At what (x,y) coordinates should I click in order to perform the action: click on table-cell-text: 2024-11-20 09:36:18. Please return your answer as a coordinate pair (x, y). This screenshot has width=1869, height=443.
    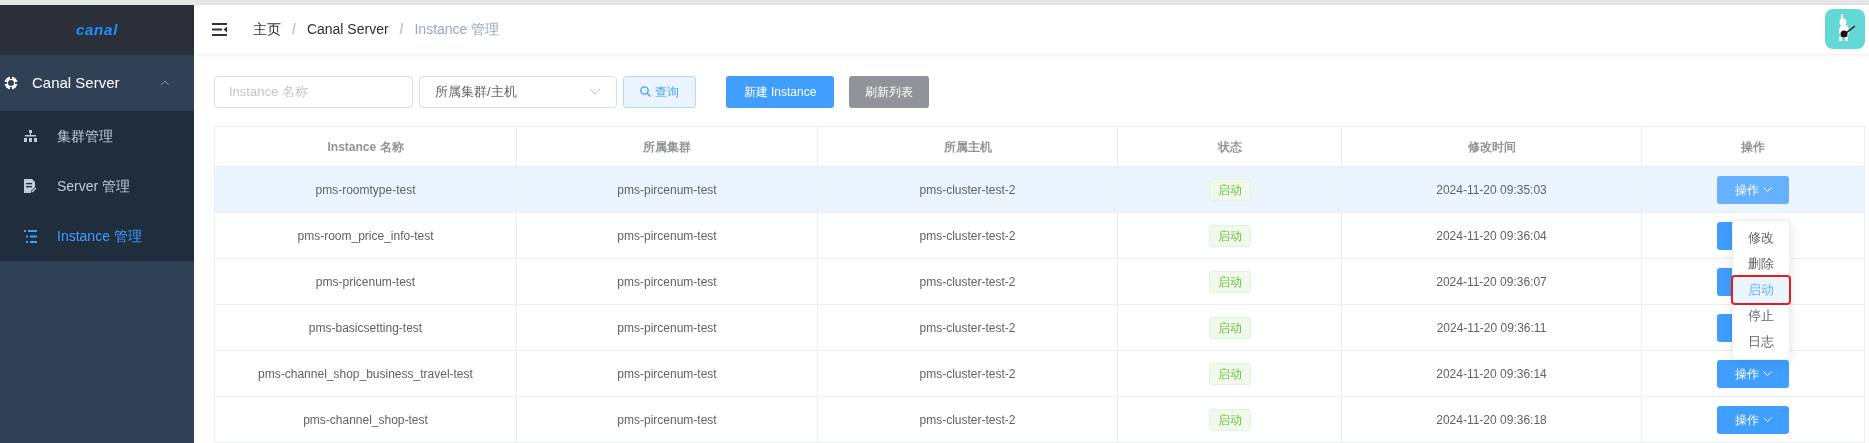
    Looking at the image, I should click on (1491, 420).